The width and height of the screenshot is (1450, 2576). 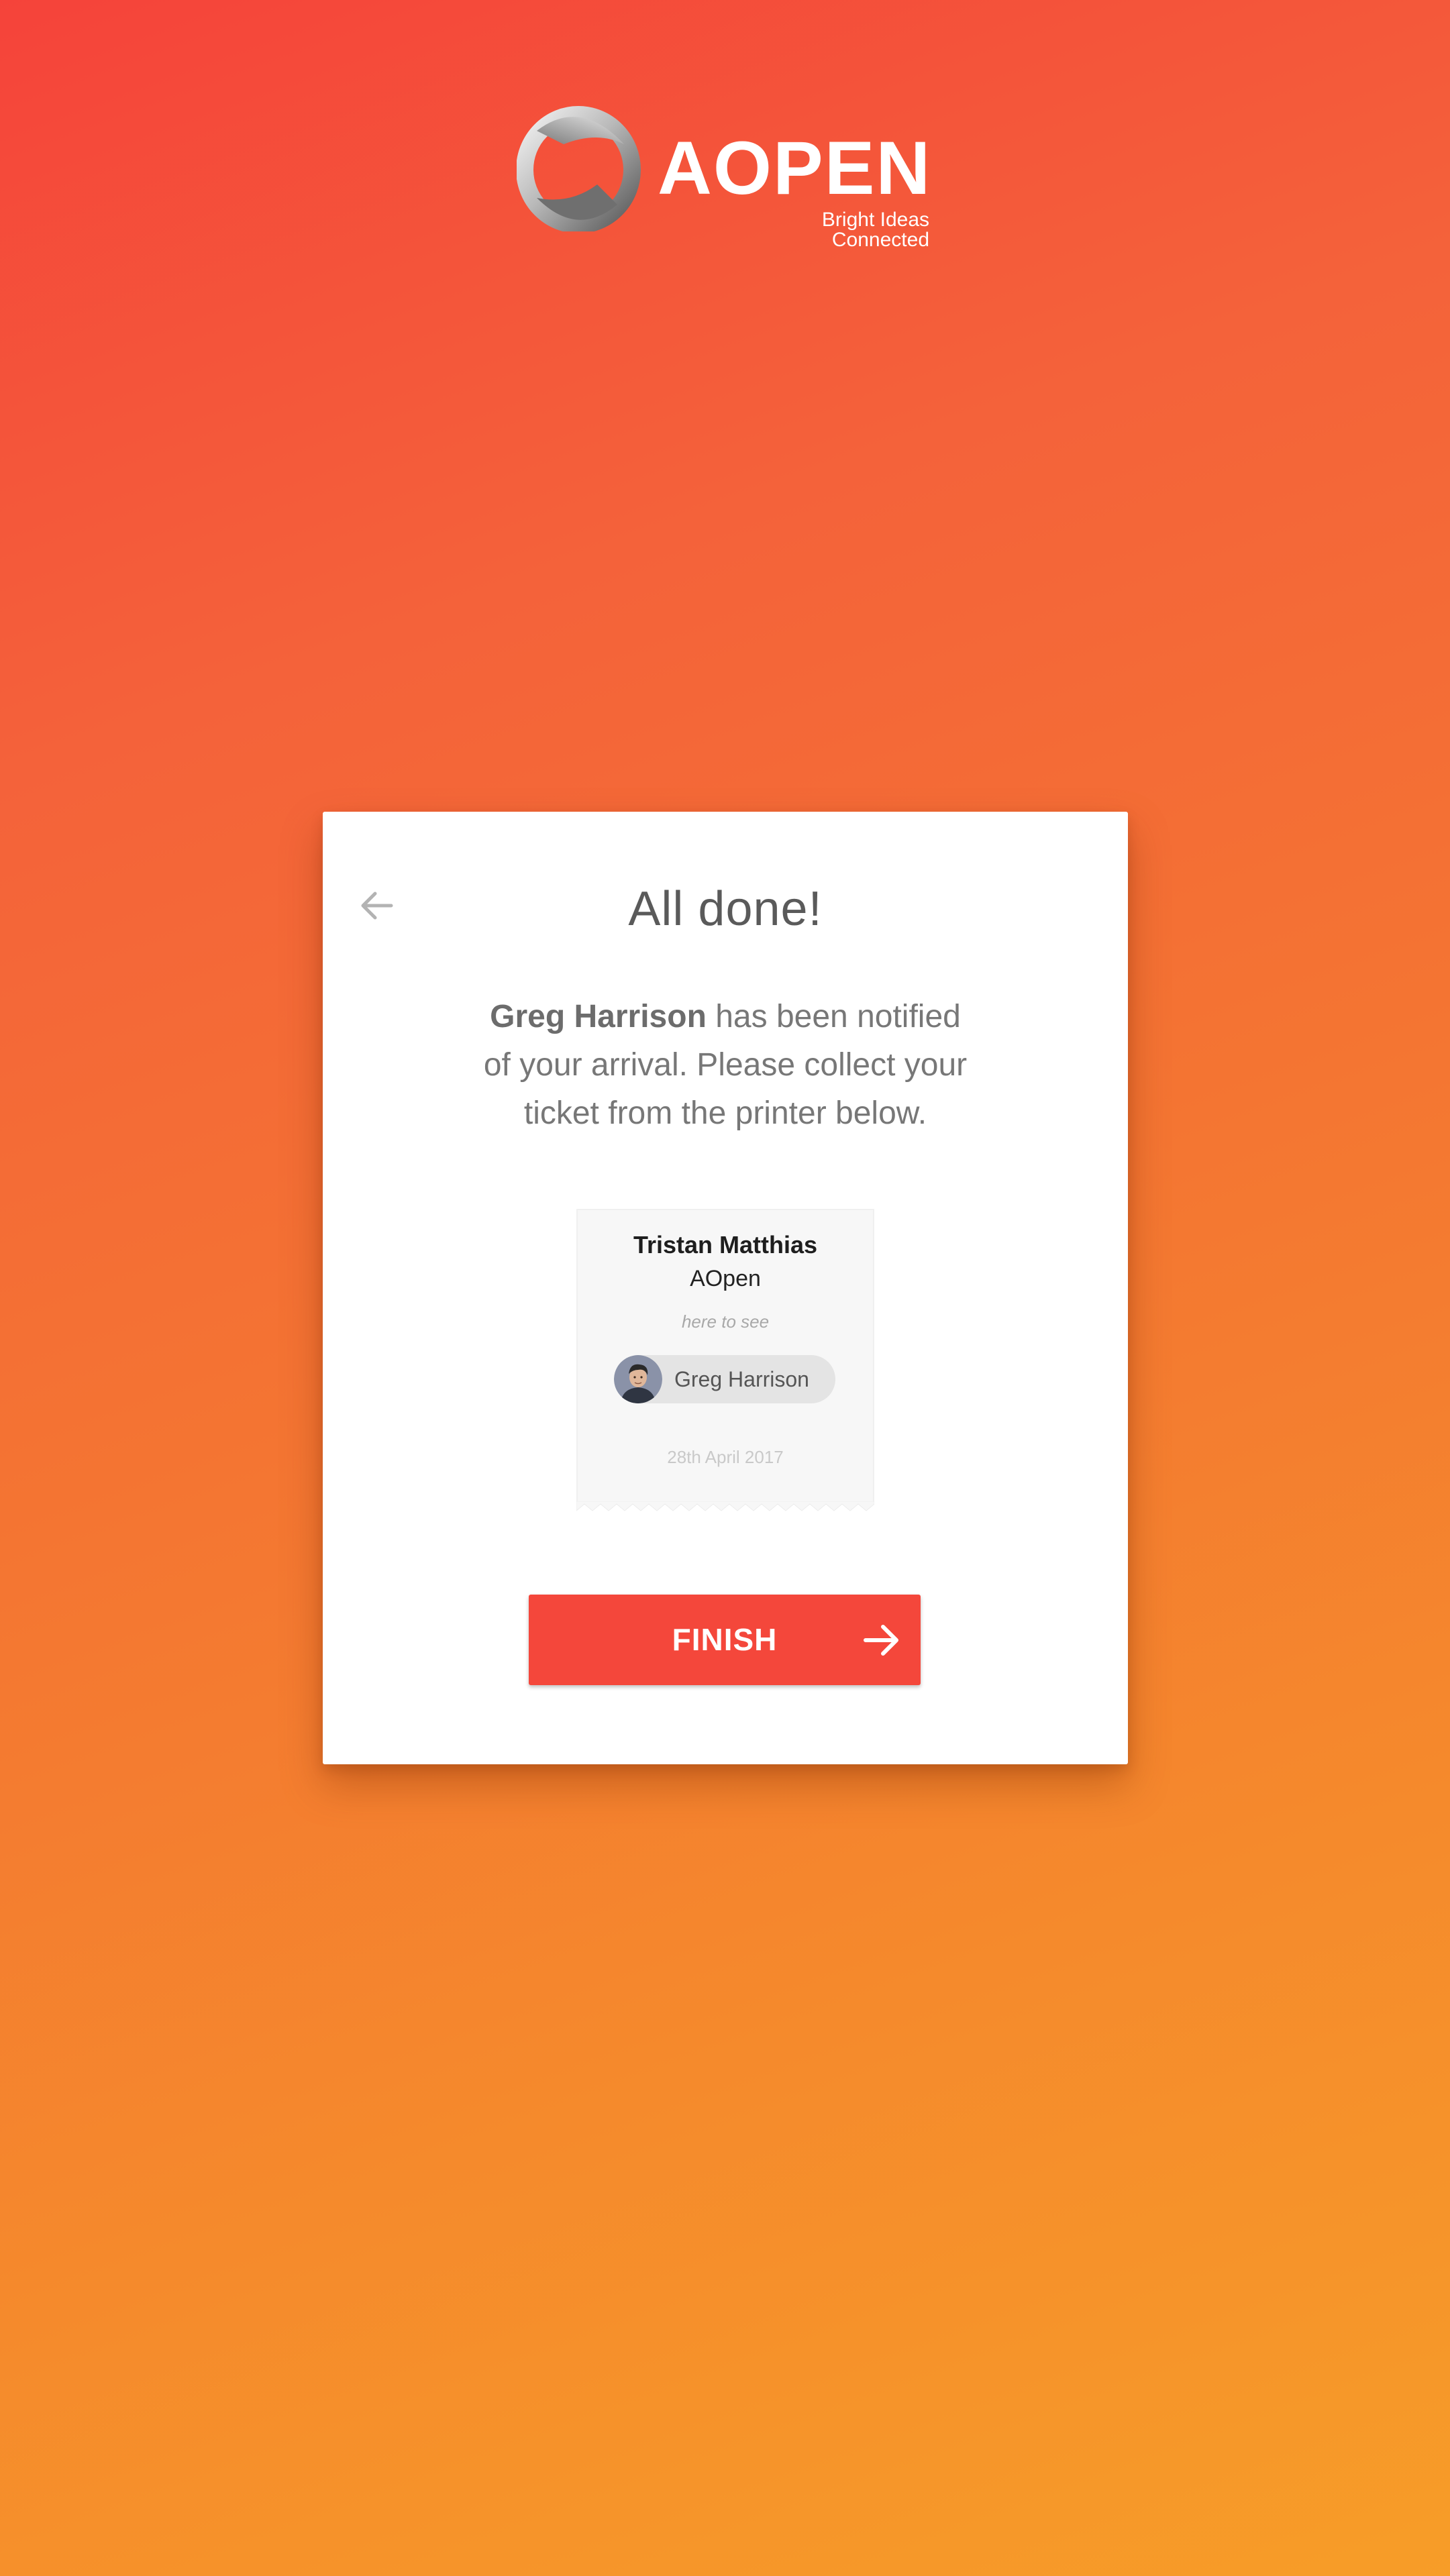 I want to click on brand-logo: AOPEN Bright Ideas Connected, so click(x=725, y=177).